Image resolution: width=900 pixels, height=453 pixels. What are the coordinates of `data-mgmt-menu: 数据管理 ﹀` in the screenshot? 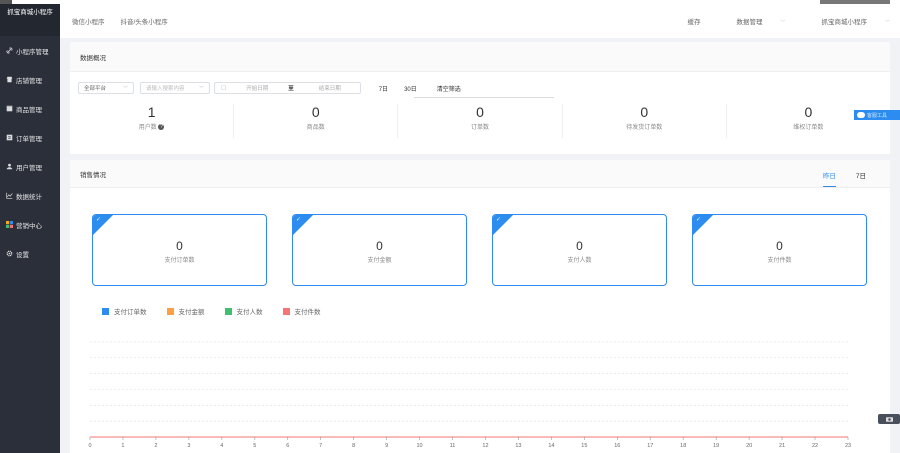 It's located at (751, 21).